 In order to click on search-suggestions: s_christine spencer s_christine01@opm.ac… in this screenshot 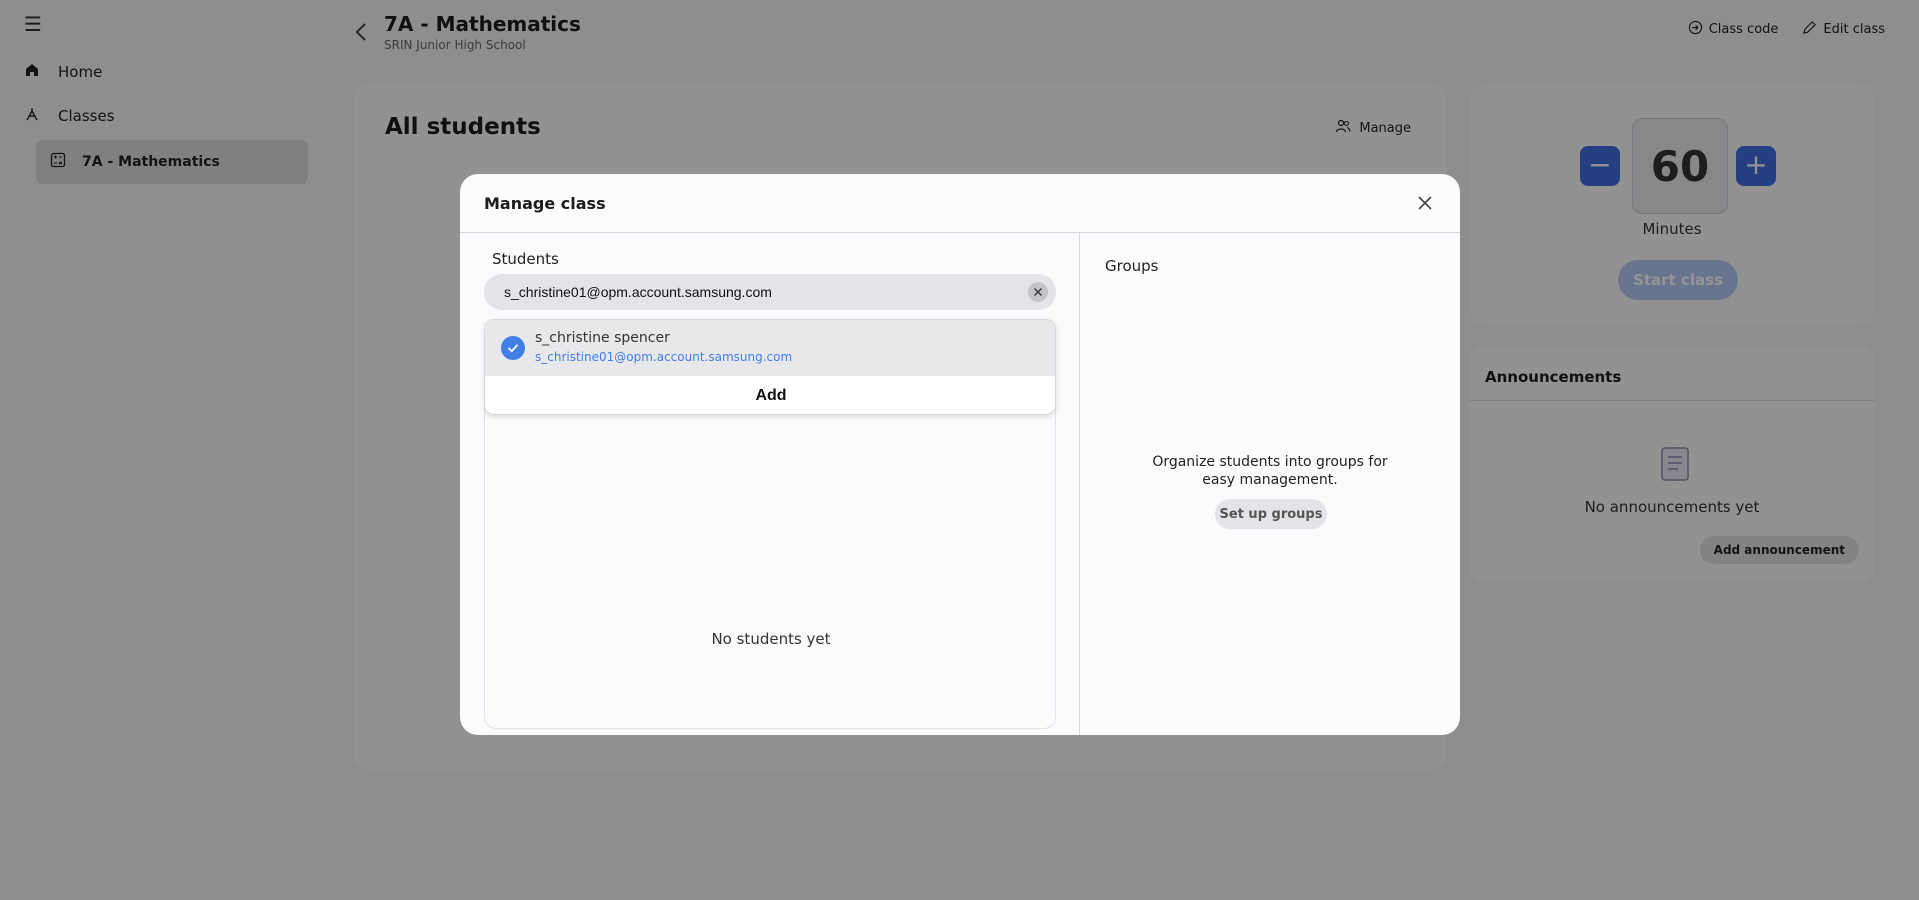, I will do `click(770, 367)`.